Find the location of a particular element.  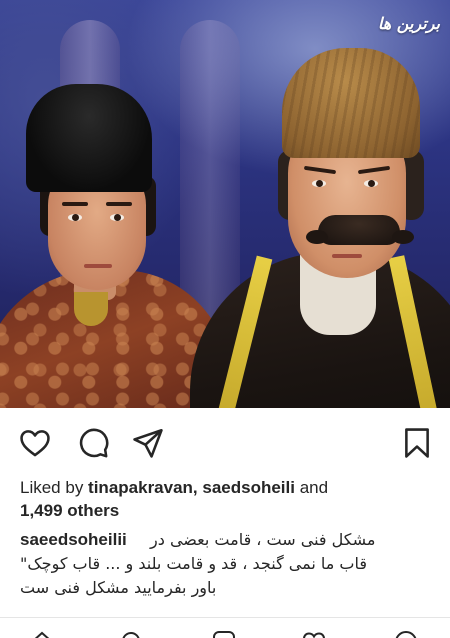

right-man-hat is located at coordinates (351, 103).